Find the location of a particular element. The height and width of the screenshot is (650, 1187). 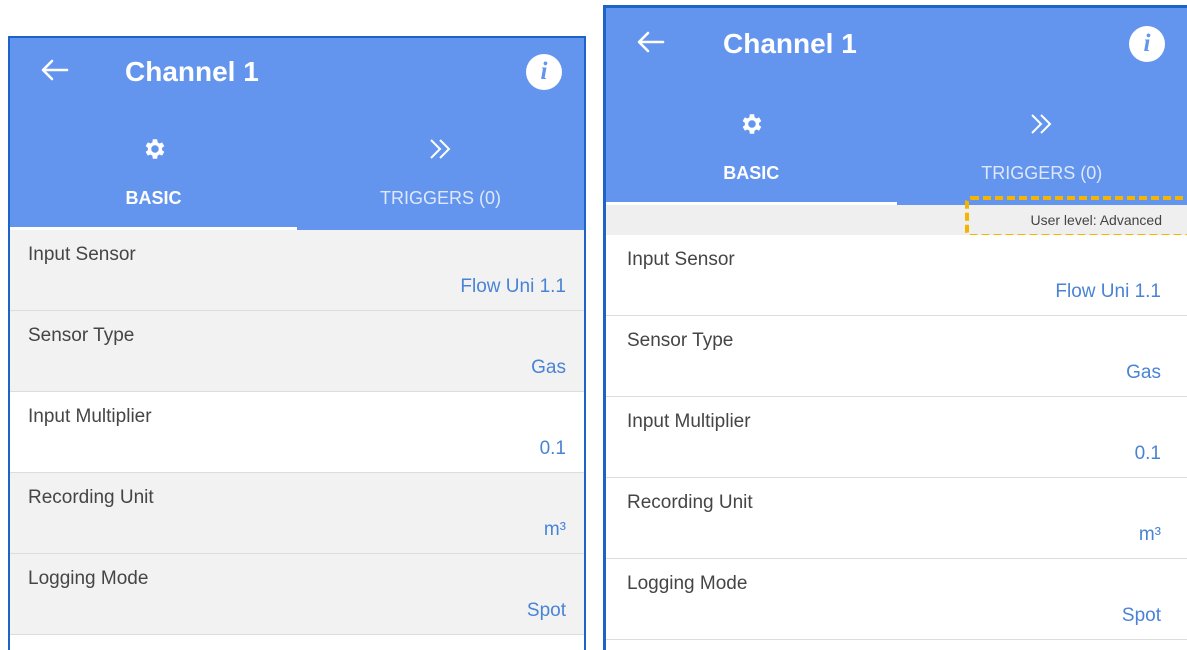

user-level-banner: User level: Advanced is located at coordinates (896, 217).